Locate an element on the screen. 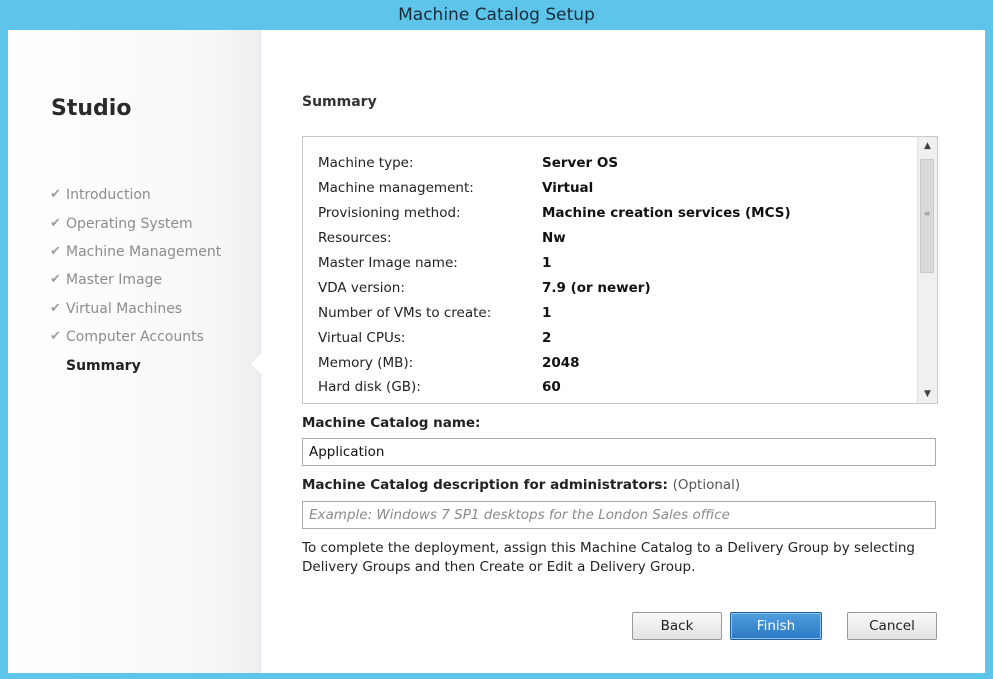 The height and width of the screenshot is (679, 993). catalog-name-input is located at coordinates (619, 452).